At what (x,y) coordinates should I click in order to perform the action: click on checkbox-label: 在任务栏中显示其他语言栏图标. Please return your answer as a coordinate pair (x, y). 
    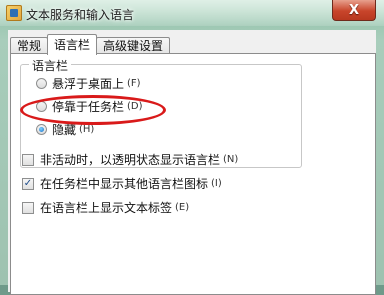
    Looking at the image, I should click on (124, 184).